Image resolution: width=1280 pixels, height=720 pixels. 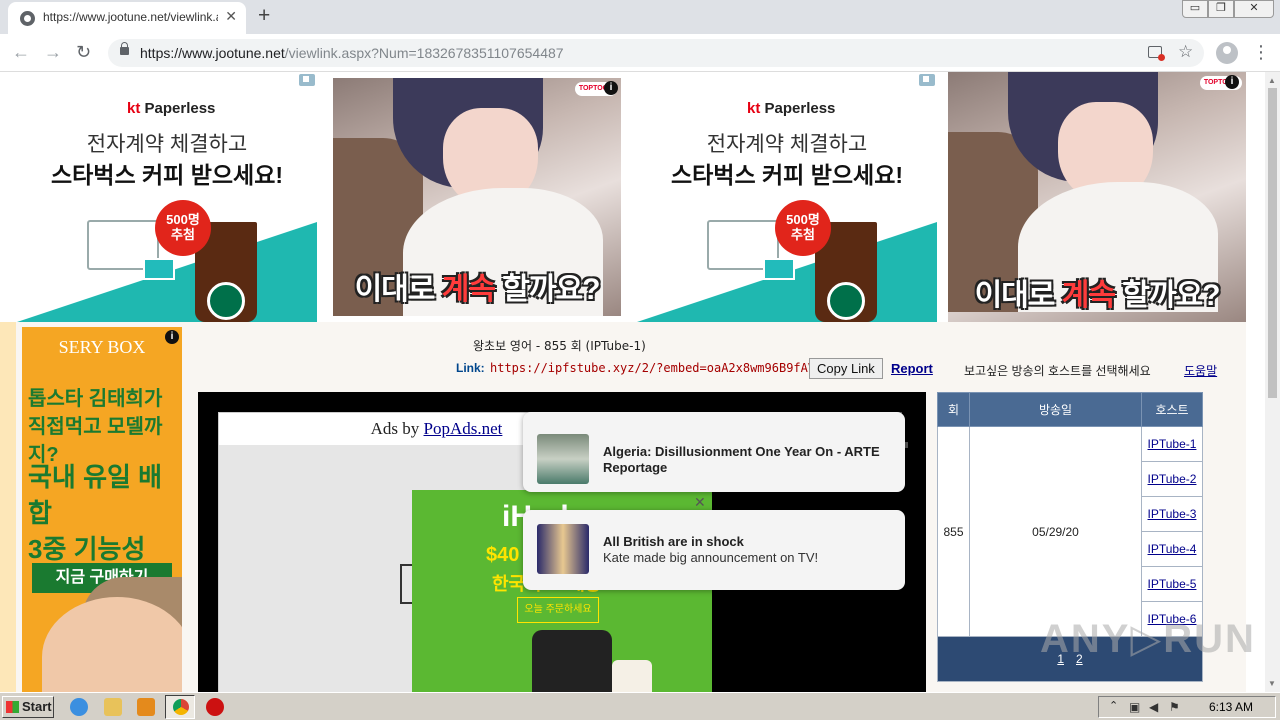 I want to click on close-icon: ✕, so click(x=700, y=502).